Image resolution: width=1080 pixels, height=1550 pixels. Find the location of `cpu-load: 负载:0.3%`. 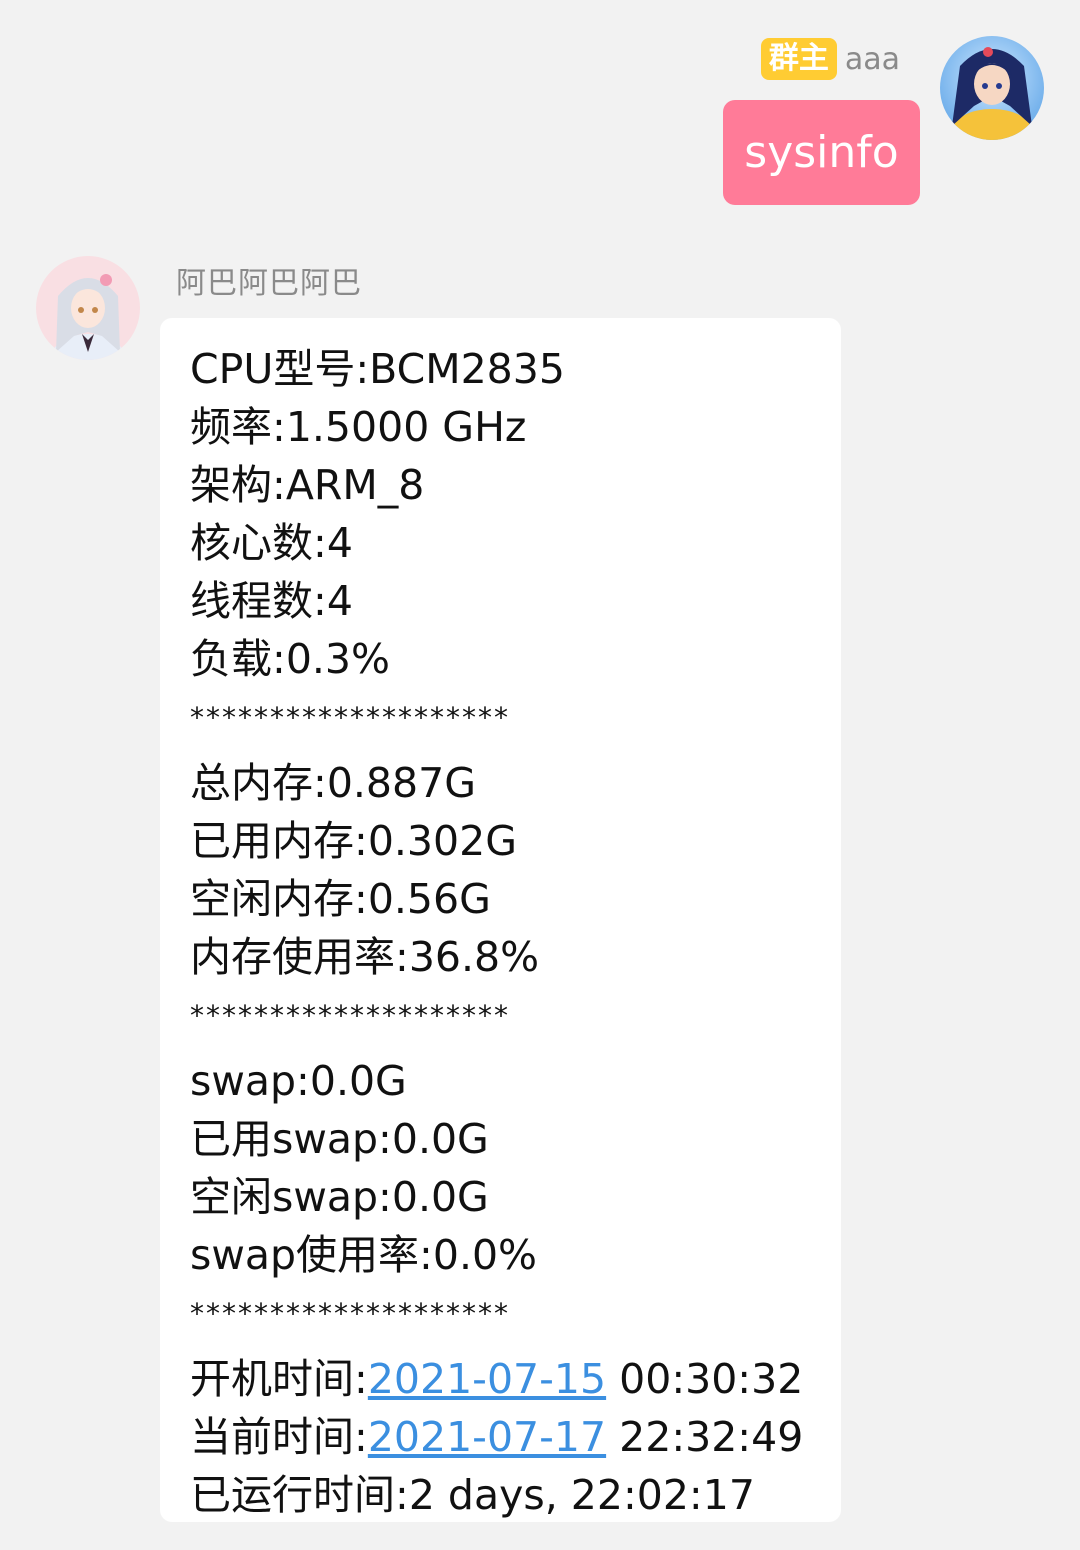

cpu-load: 负载:0.3% is located at coordinates (290, 659).